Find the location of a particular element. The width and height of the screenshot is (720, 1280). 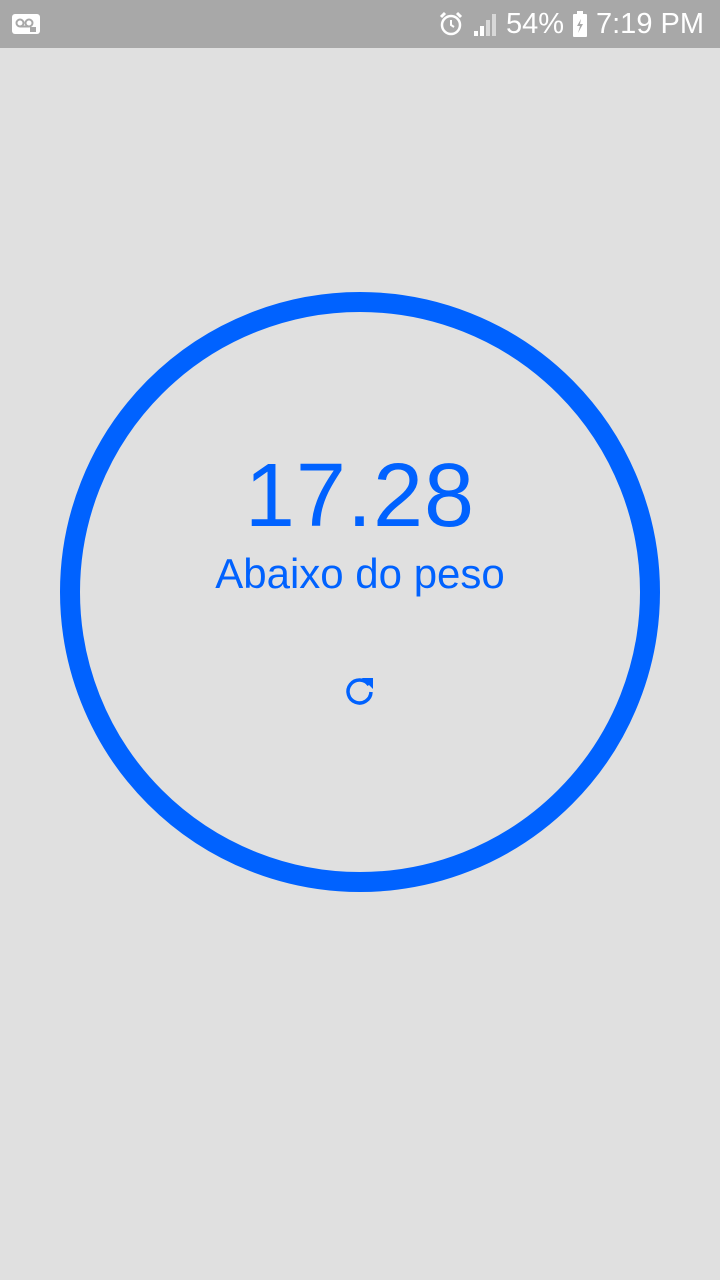

refresh-button is located at coordinates (360, 694).